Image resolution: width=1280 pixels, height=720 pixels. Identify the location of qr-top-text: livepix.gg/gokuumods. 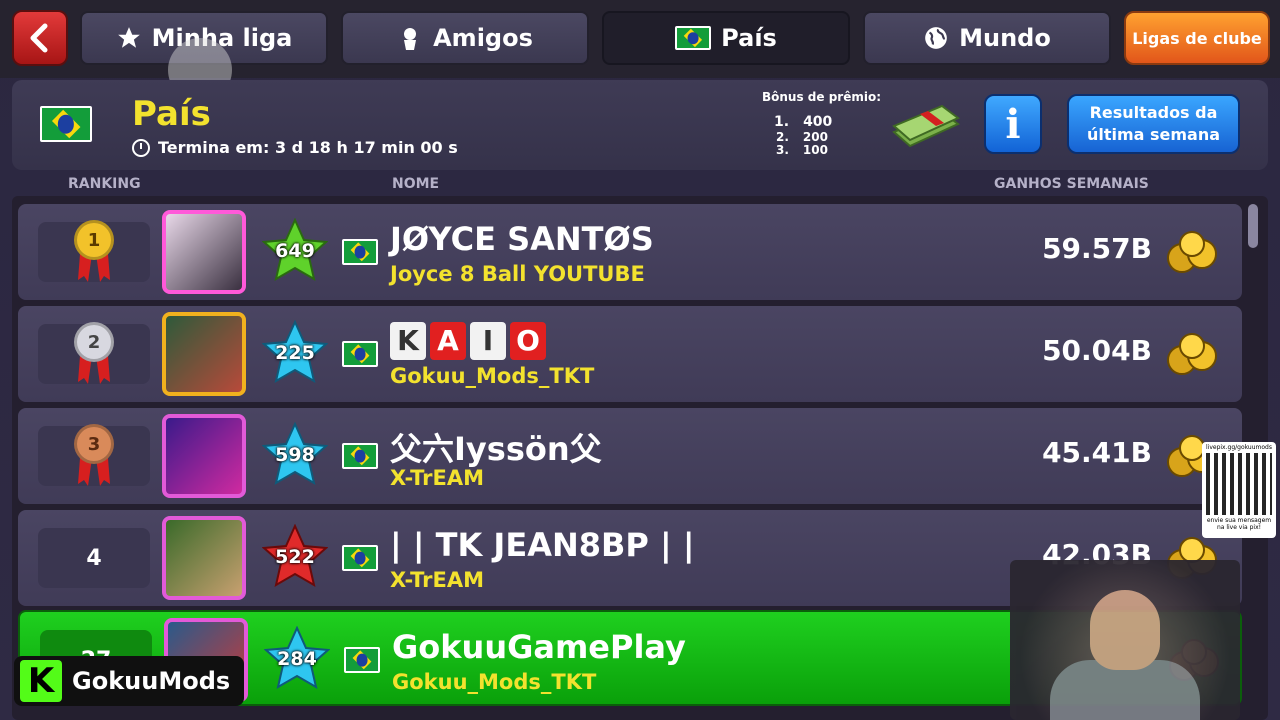
(1239, 447).